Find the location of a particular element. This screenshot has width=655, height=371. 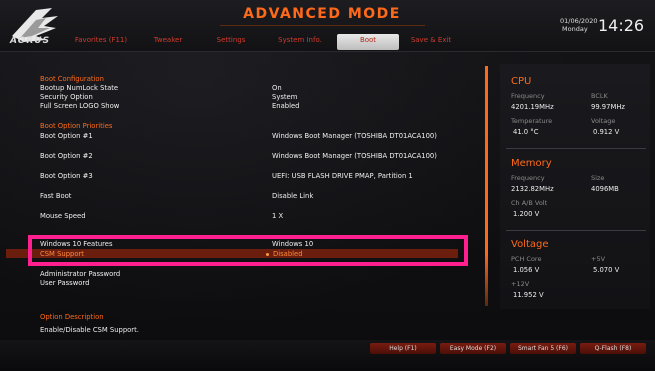

plus5v-value: 5.070 V is located at coordinates (606, 270).